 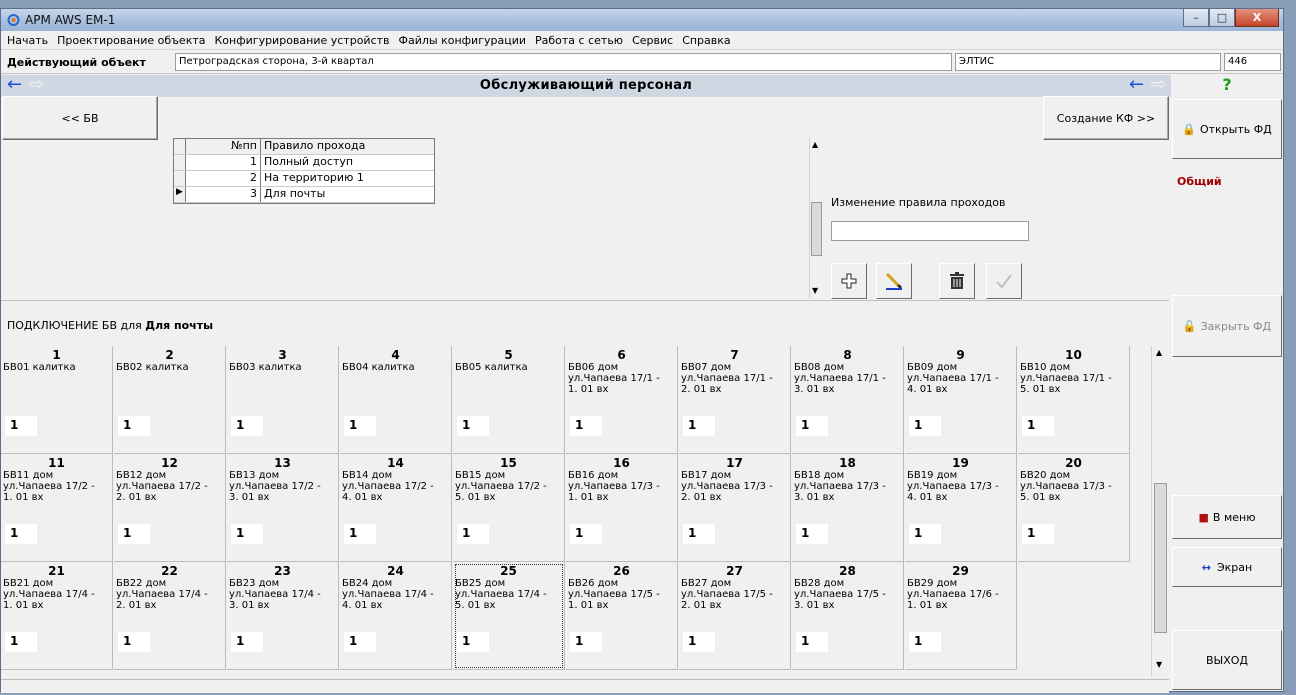 What do you see at coordinates (1227, 517) in the screenshot?
I see `to-menu-button: ■ В меню` at bounding box center [1227, 517].